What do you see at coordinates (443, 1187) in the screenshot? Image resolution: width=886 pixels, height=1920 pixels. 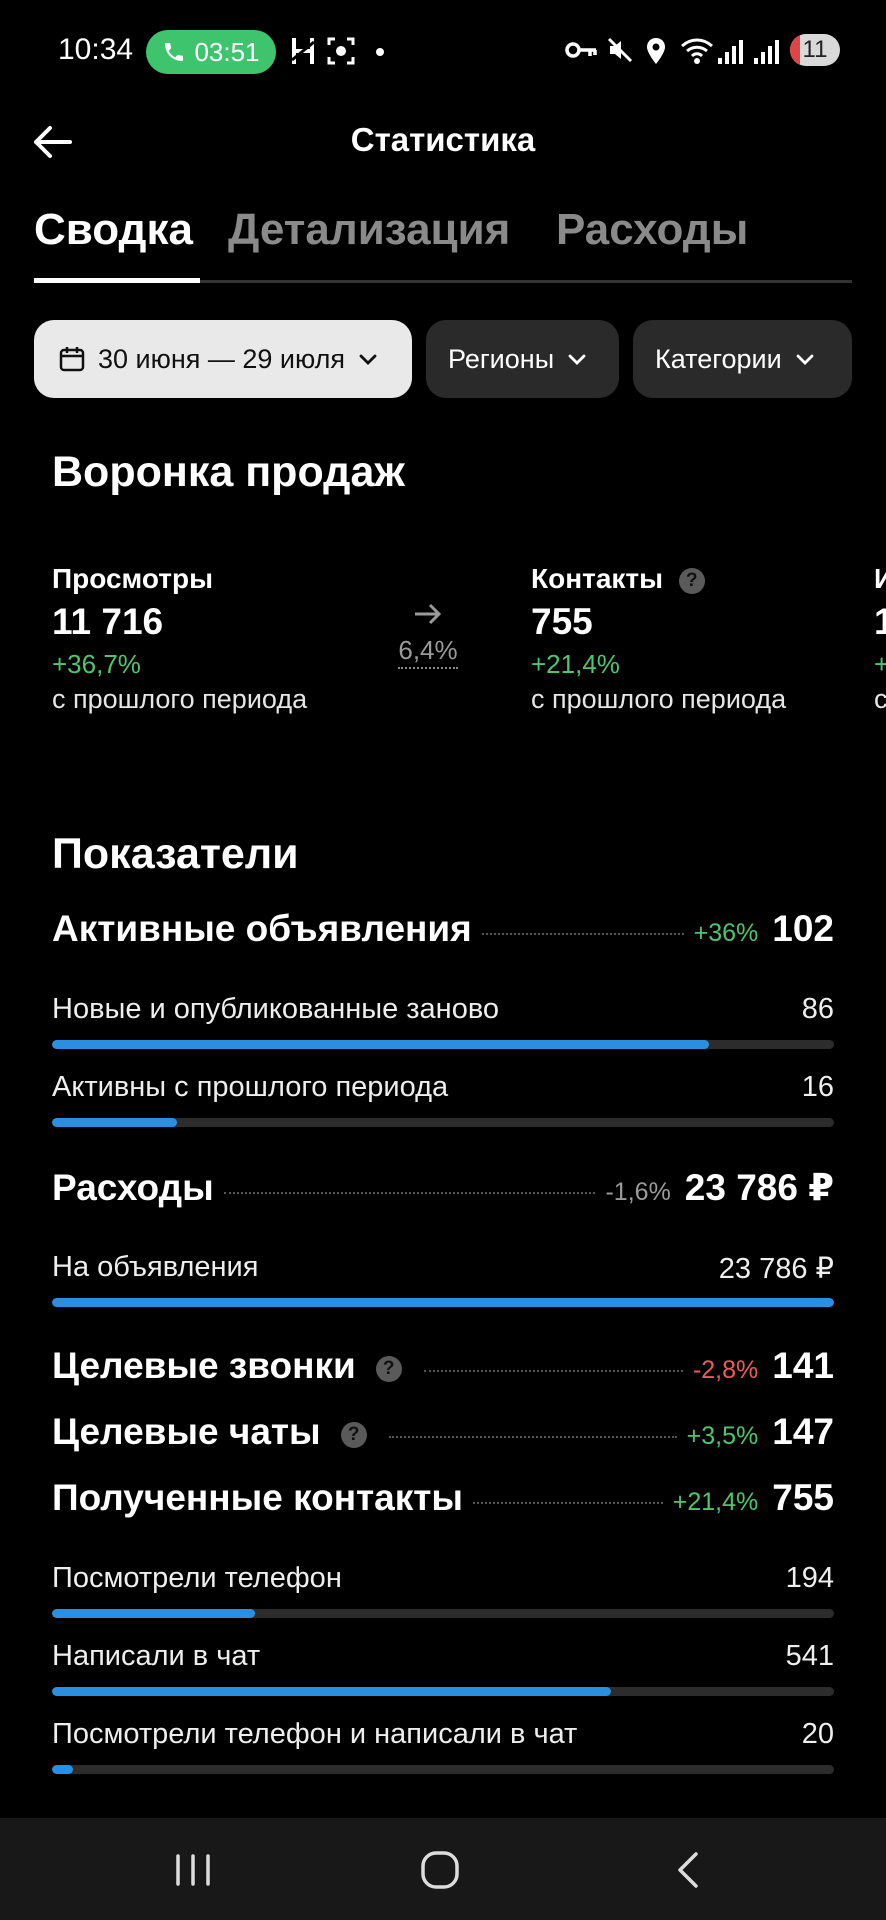 I see `metric-expenses: Расходы -1,6% 23 786 ₽` at bounding box center [443, 1187].